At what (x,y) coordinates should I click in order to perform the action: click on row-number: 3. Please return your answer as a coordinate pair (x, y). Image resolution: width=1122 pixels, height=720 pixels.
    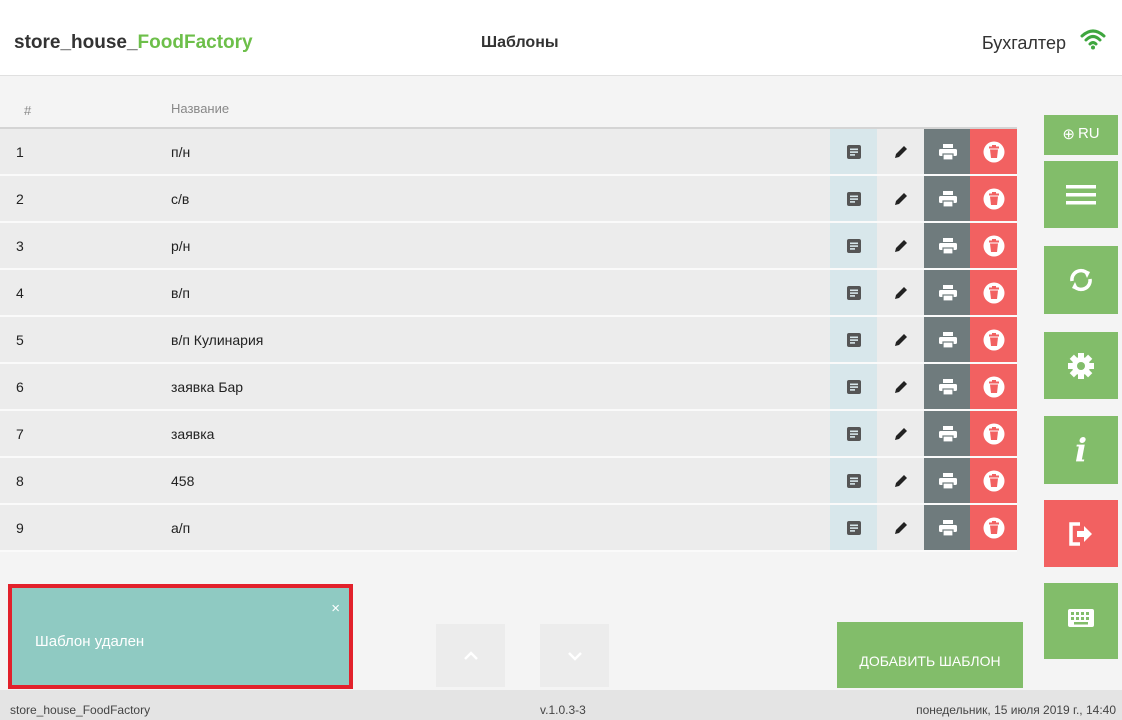
    Looking at the image, I should click on (20, 246).